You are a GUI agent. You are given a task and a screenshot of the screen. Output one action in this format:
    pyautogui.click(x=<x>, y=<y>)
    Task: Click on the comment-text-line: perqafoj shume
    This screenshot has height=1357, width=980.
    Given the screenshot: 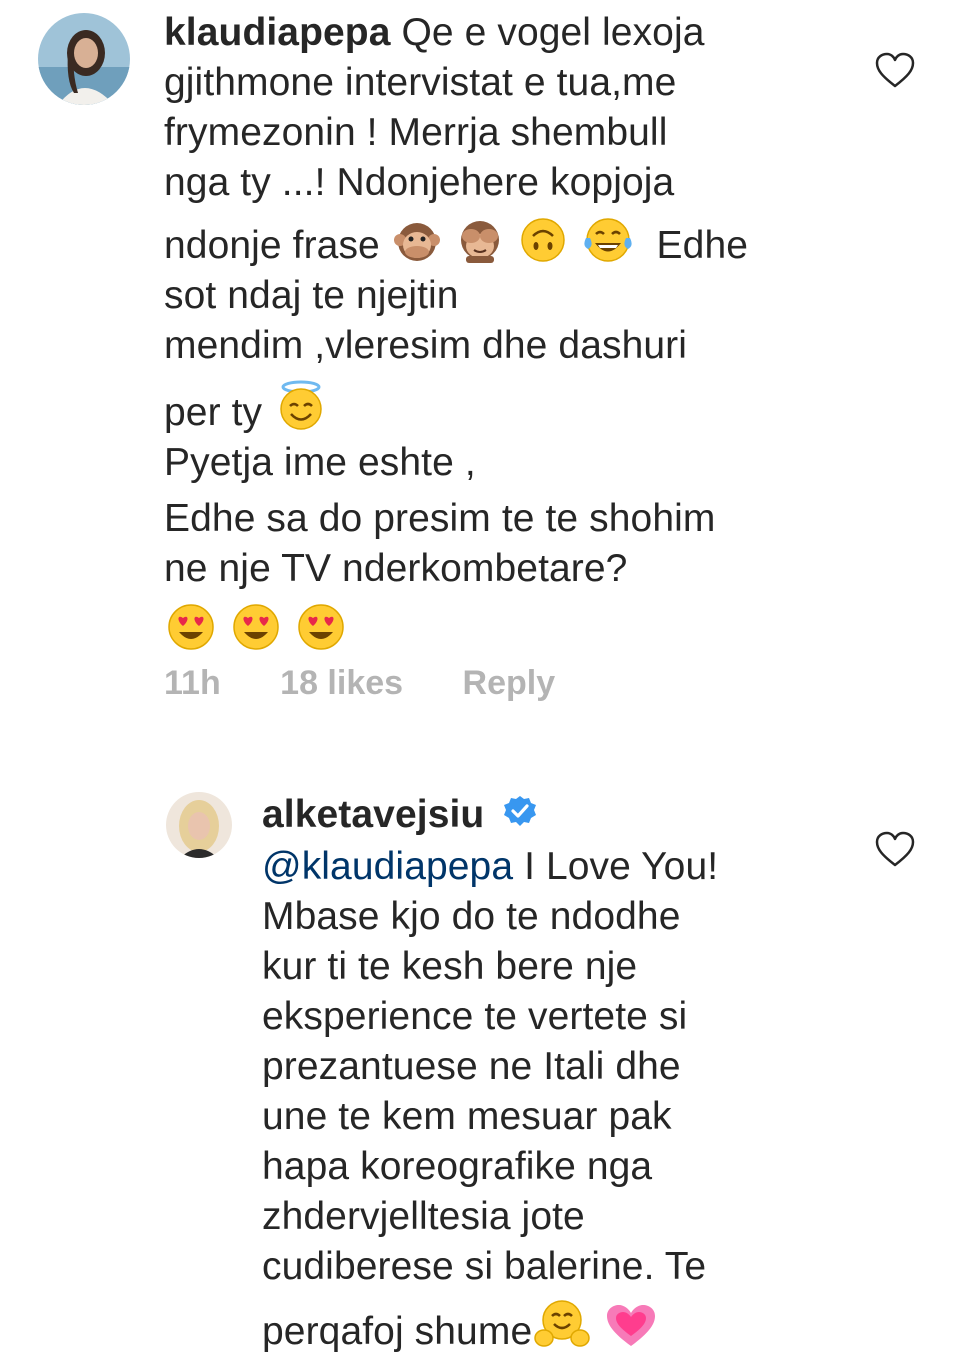 What is the action you would take?
    pyautogui.click(x=397, y=1331)
    